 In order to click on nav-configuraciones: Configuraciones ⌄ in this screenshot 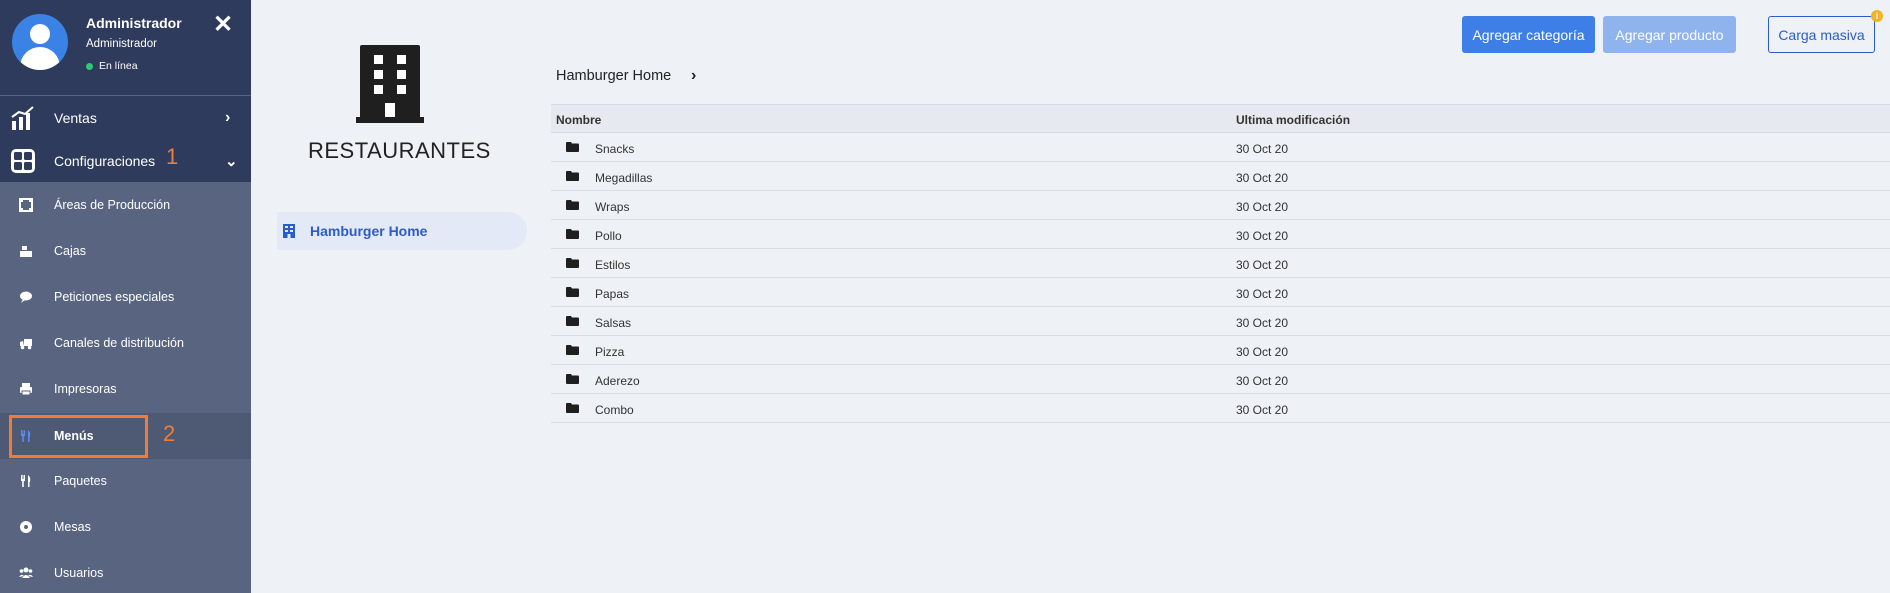, I will do `click(125, 160)`.